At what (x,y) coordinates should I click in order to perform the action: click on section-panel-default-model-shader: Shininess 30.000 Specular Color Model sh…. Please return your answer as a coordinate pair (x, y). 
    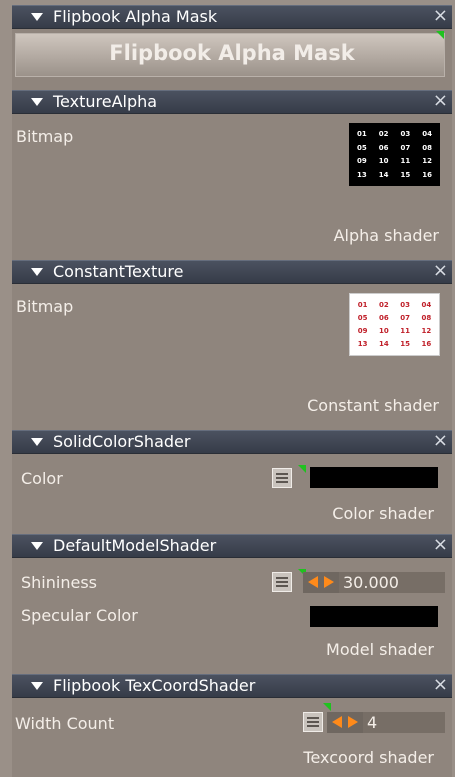
    Looking at the image, I should click on (232, 616).